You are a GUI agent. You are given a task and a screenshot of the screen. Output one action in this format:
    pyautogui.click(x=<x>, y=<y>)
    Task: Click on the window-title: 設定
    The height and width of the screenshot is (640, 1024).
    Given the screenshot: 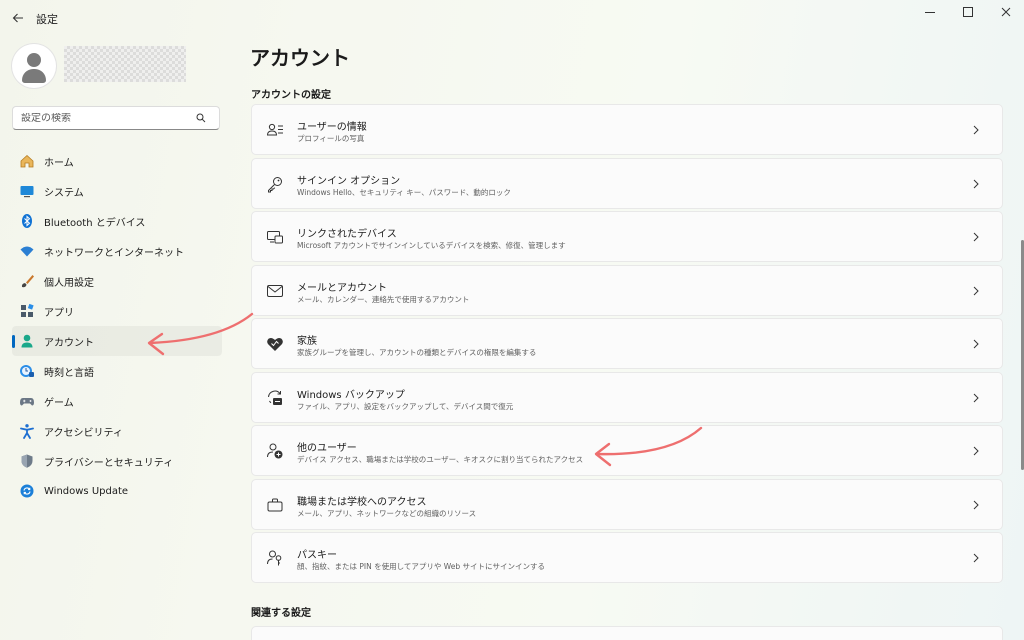 What is the action you would take?
    pyautogui.click(x=47, y=19)
    